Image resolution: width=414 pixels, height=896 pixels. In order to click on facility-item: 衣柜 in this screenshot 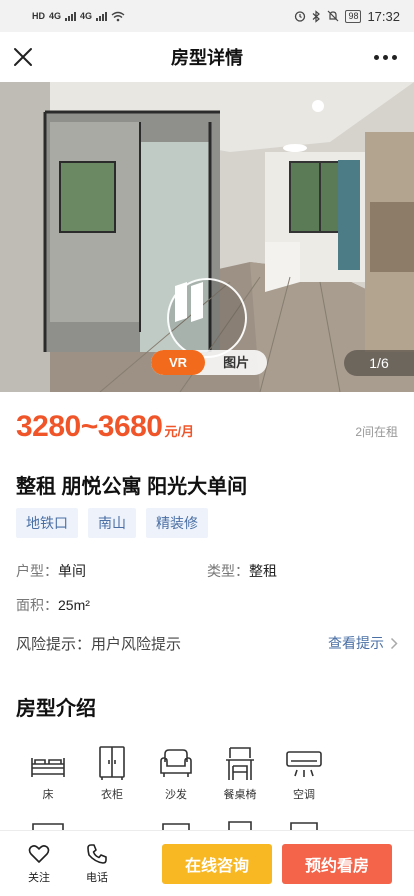, I will do `click(112, 773)`.